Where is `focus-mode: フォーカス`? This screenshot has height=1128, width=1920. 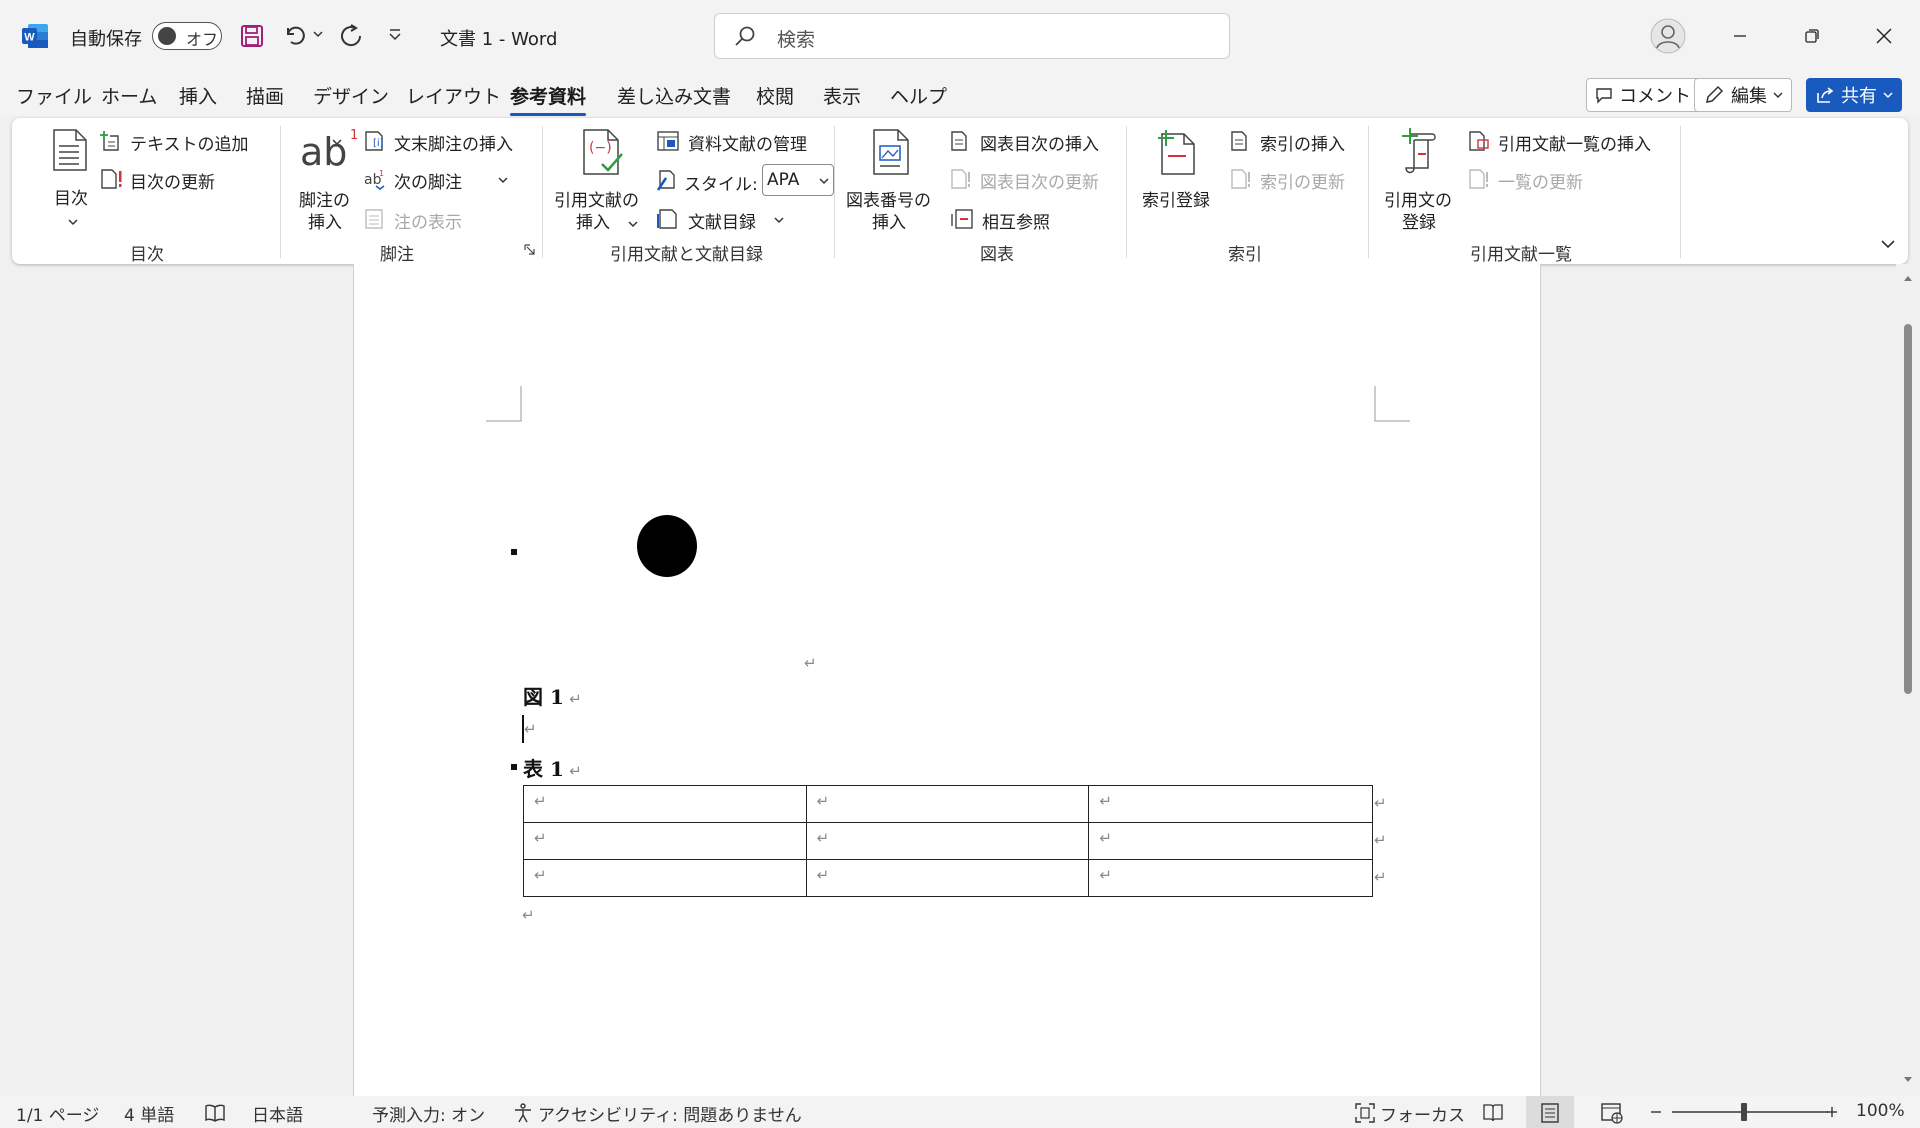 focus-mode: フォーカス is located at coordinates (1422, 1113).